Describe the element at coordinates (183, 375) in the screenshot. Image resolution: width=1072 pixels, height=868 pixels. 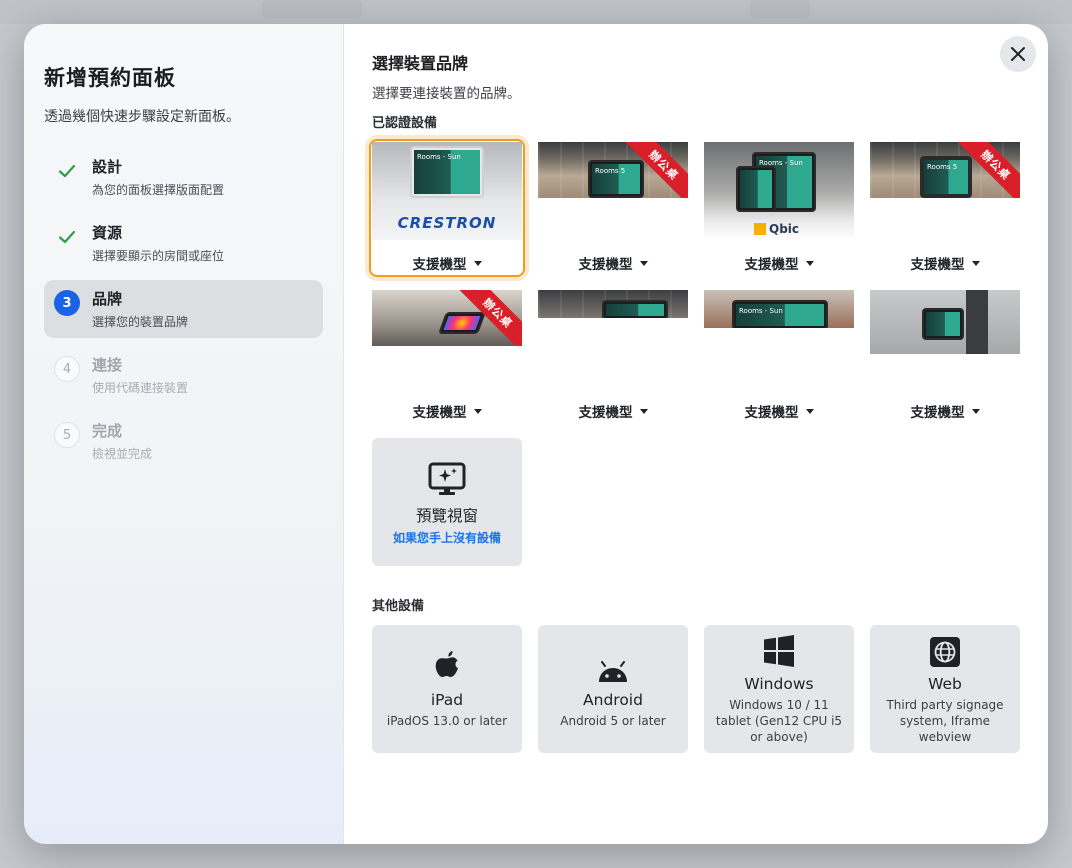
I see `step-connect: 4 連接 使用代碼連接裝置` at that location.